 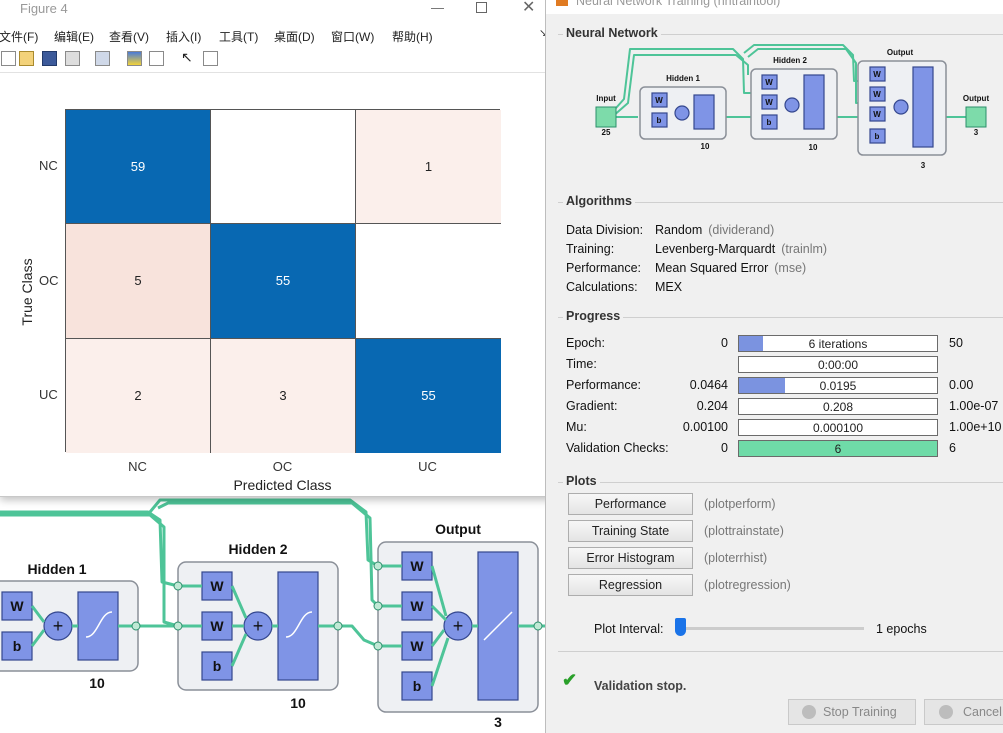 I want to click on figure-titlebar: Figure 4 — ✕, so click(x=275, y=10).